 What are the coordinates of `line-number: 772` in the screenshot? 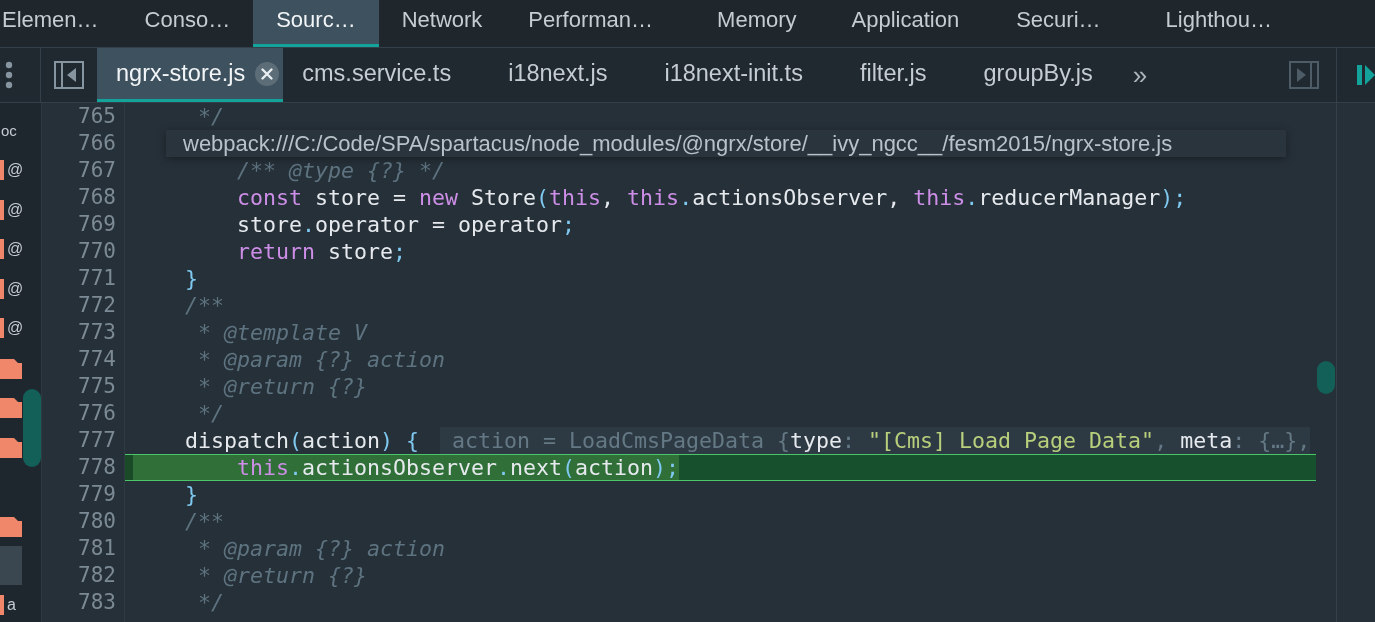 It's located at (96, 305).